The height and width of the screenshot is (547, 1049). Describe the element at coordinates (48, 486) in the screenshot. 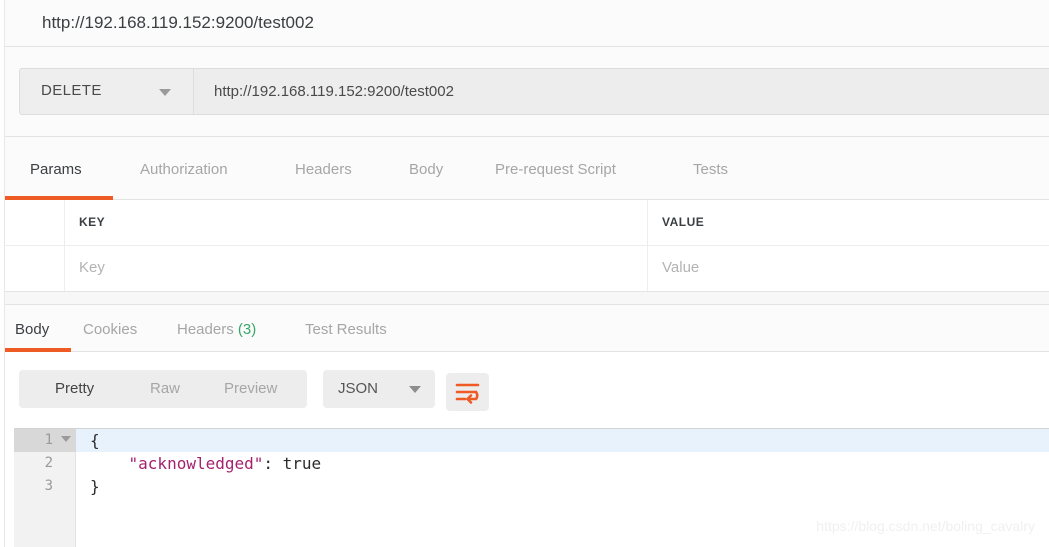

I see `line-number-3: 3` at that location.